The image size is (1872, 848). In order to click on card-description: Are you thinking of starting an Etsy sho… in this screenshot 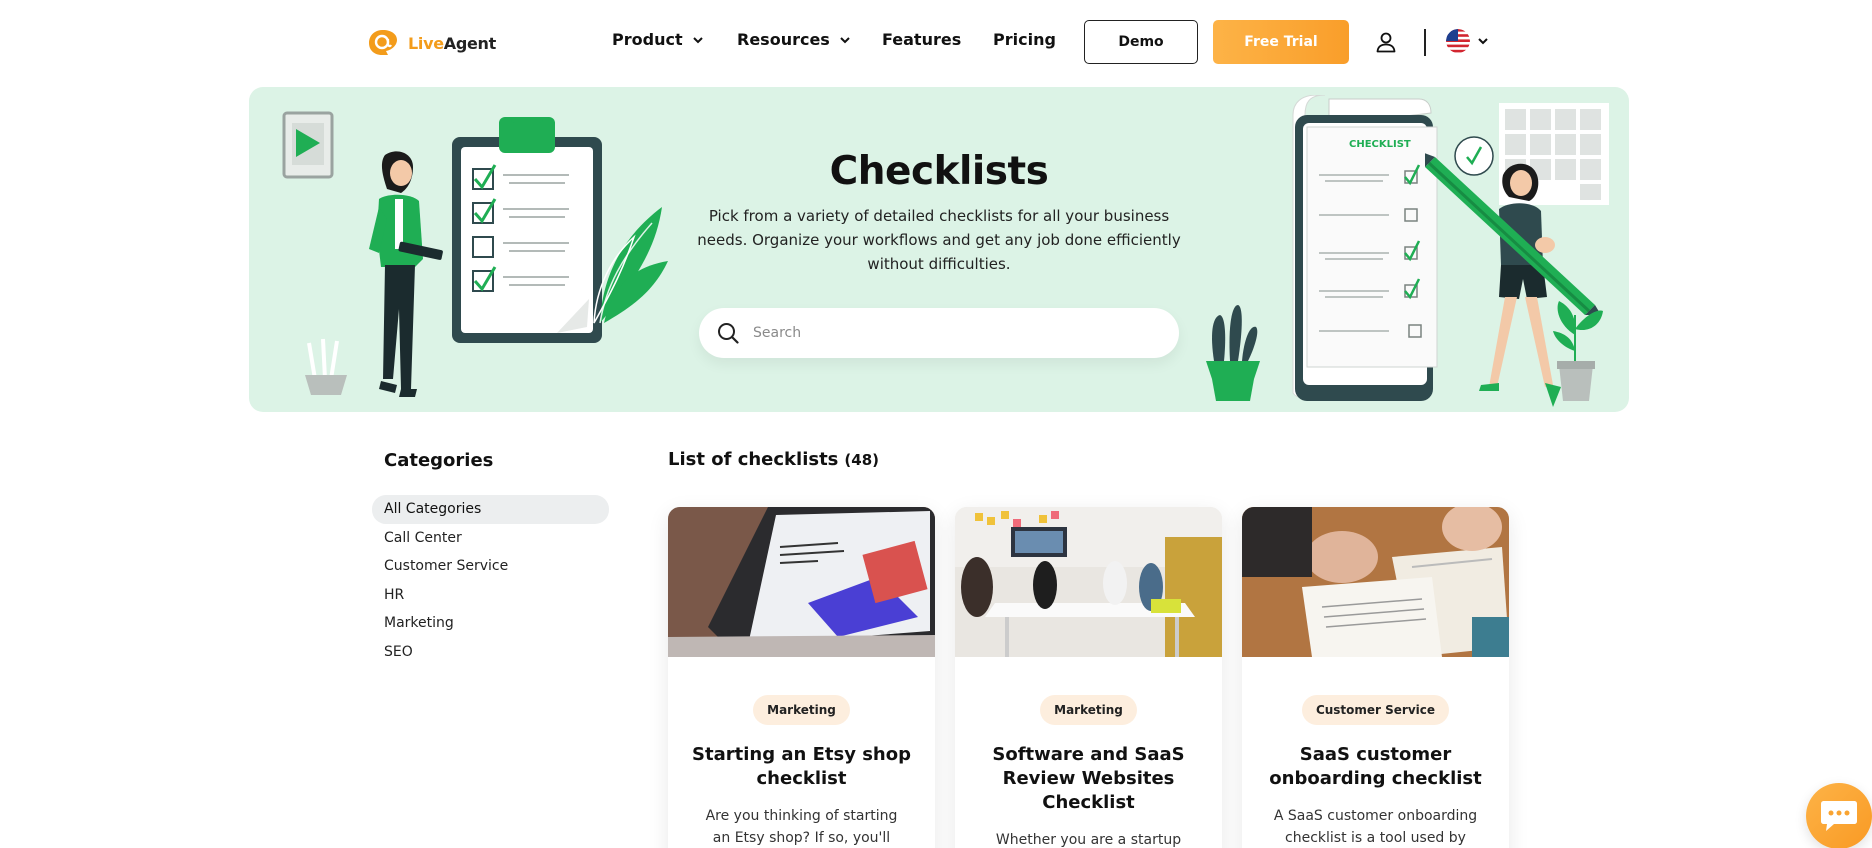, I will do `click(801, 827)`.